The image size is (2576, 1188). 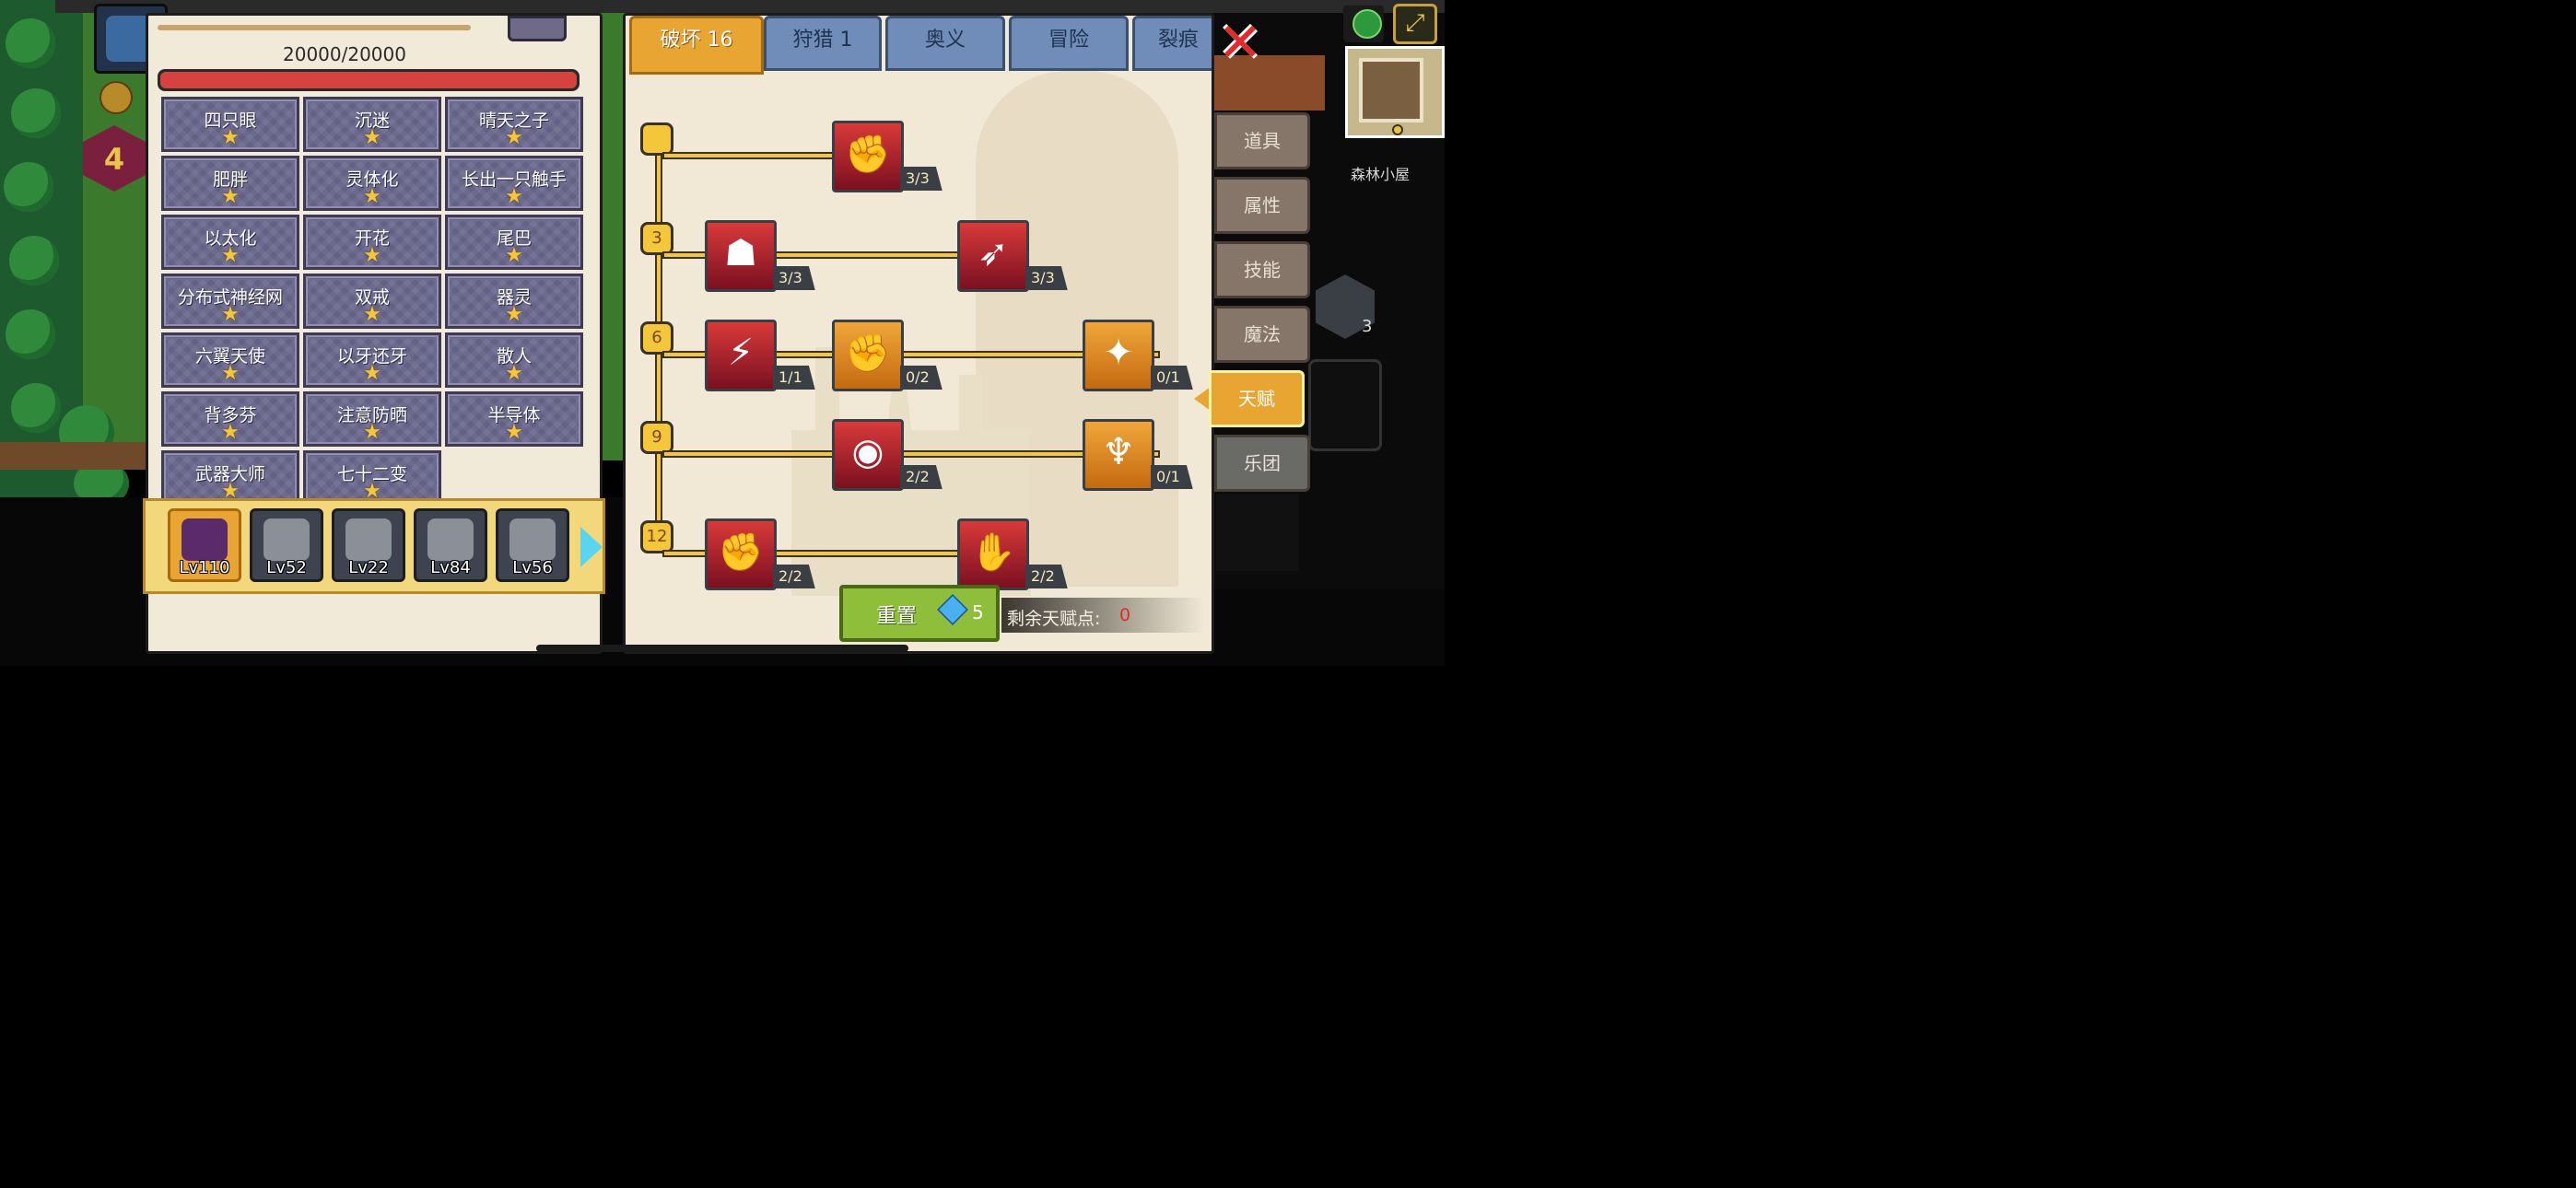 I want to click on pet-slot: Lv22, so click(x=368, y=545).